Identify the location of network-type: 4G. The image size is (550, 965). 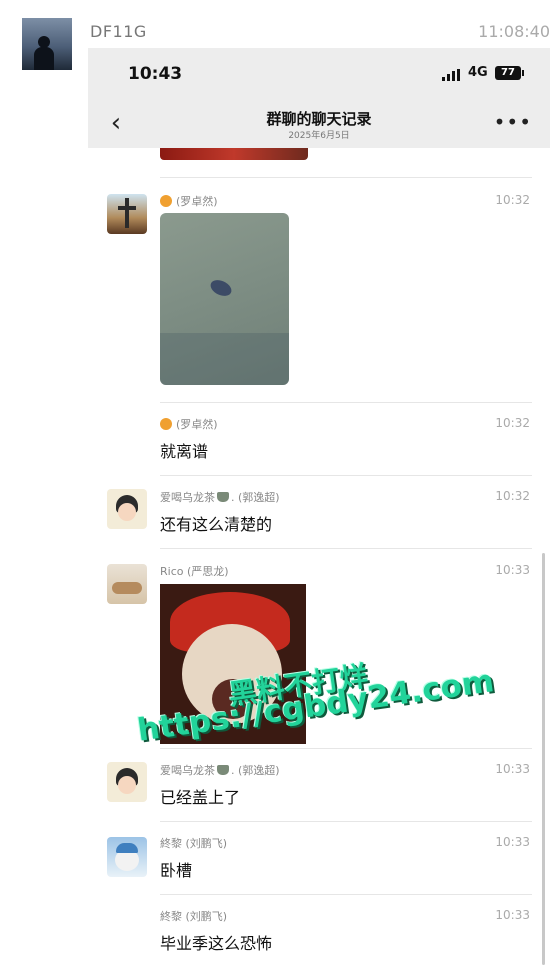
(478, 72).